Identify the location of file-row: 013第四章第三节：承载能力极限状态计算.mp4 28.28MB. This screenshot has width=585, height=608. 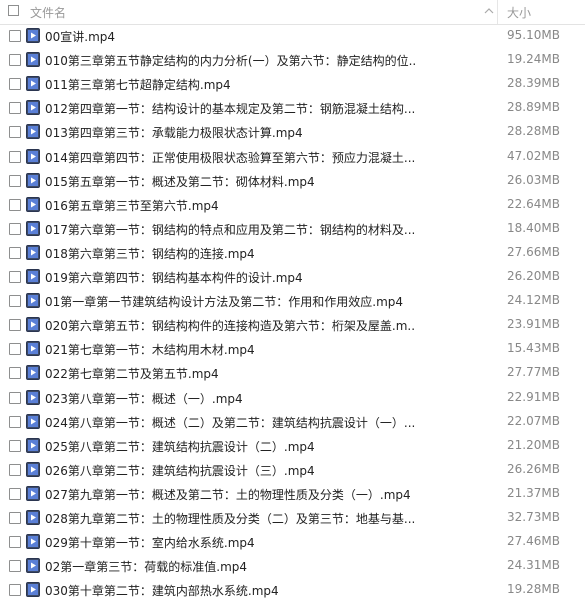
(292, 132).